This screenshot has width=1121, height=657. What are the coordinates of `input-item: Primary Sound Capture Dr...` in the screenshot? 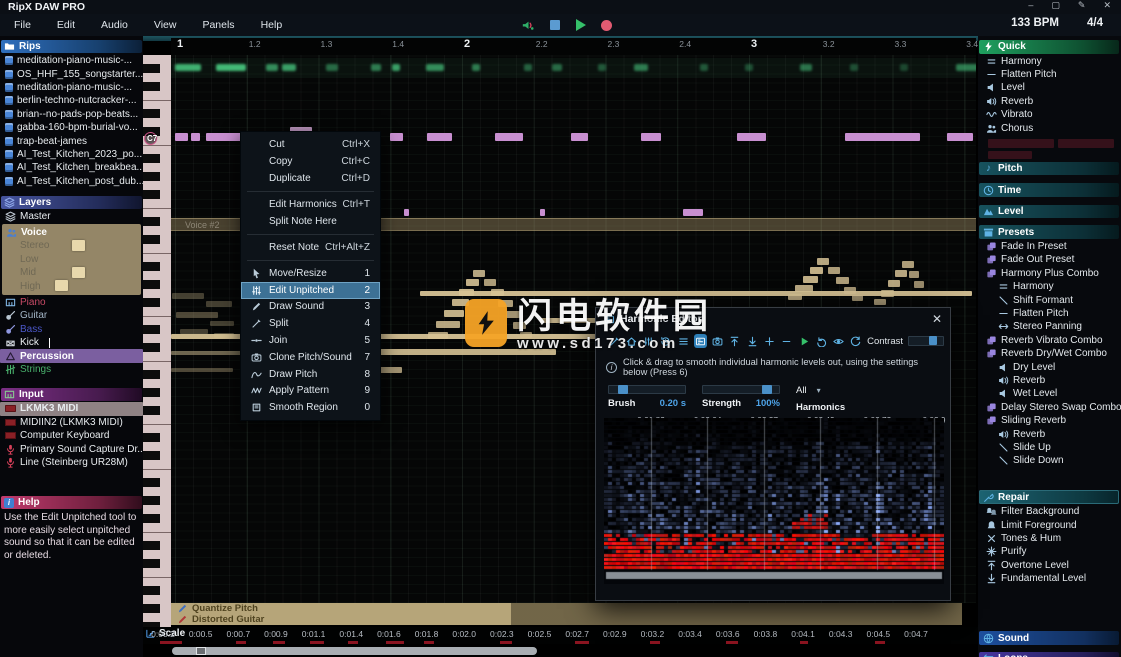 It's located at (71, 448).